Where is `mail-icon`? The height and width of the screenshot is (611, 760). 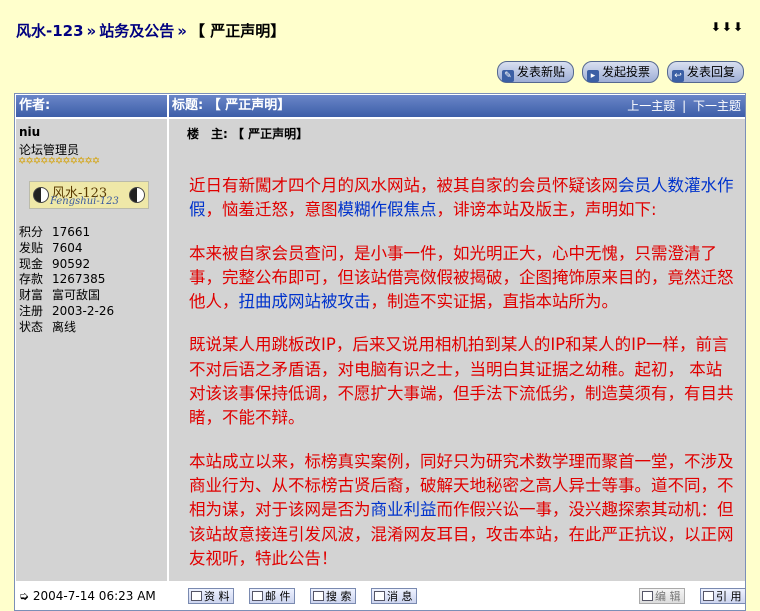
mail-icon is located at coordinates (257, 596).